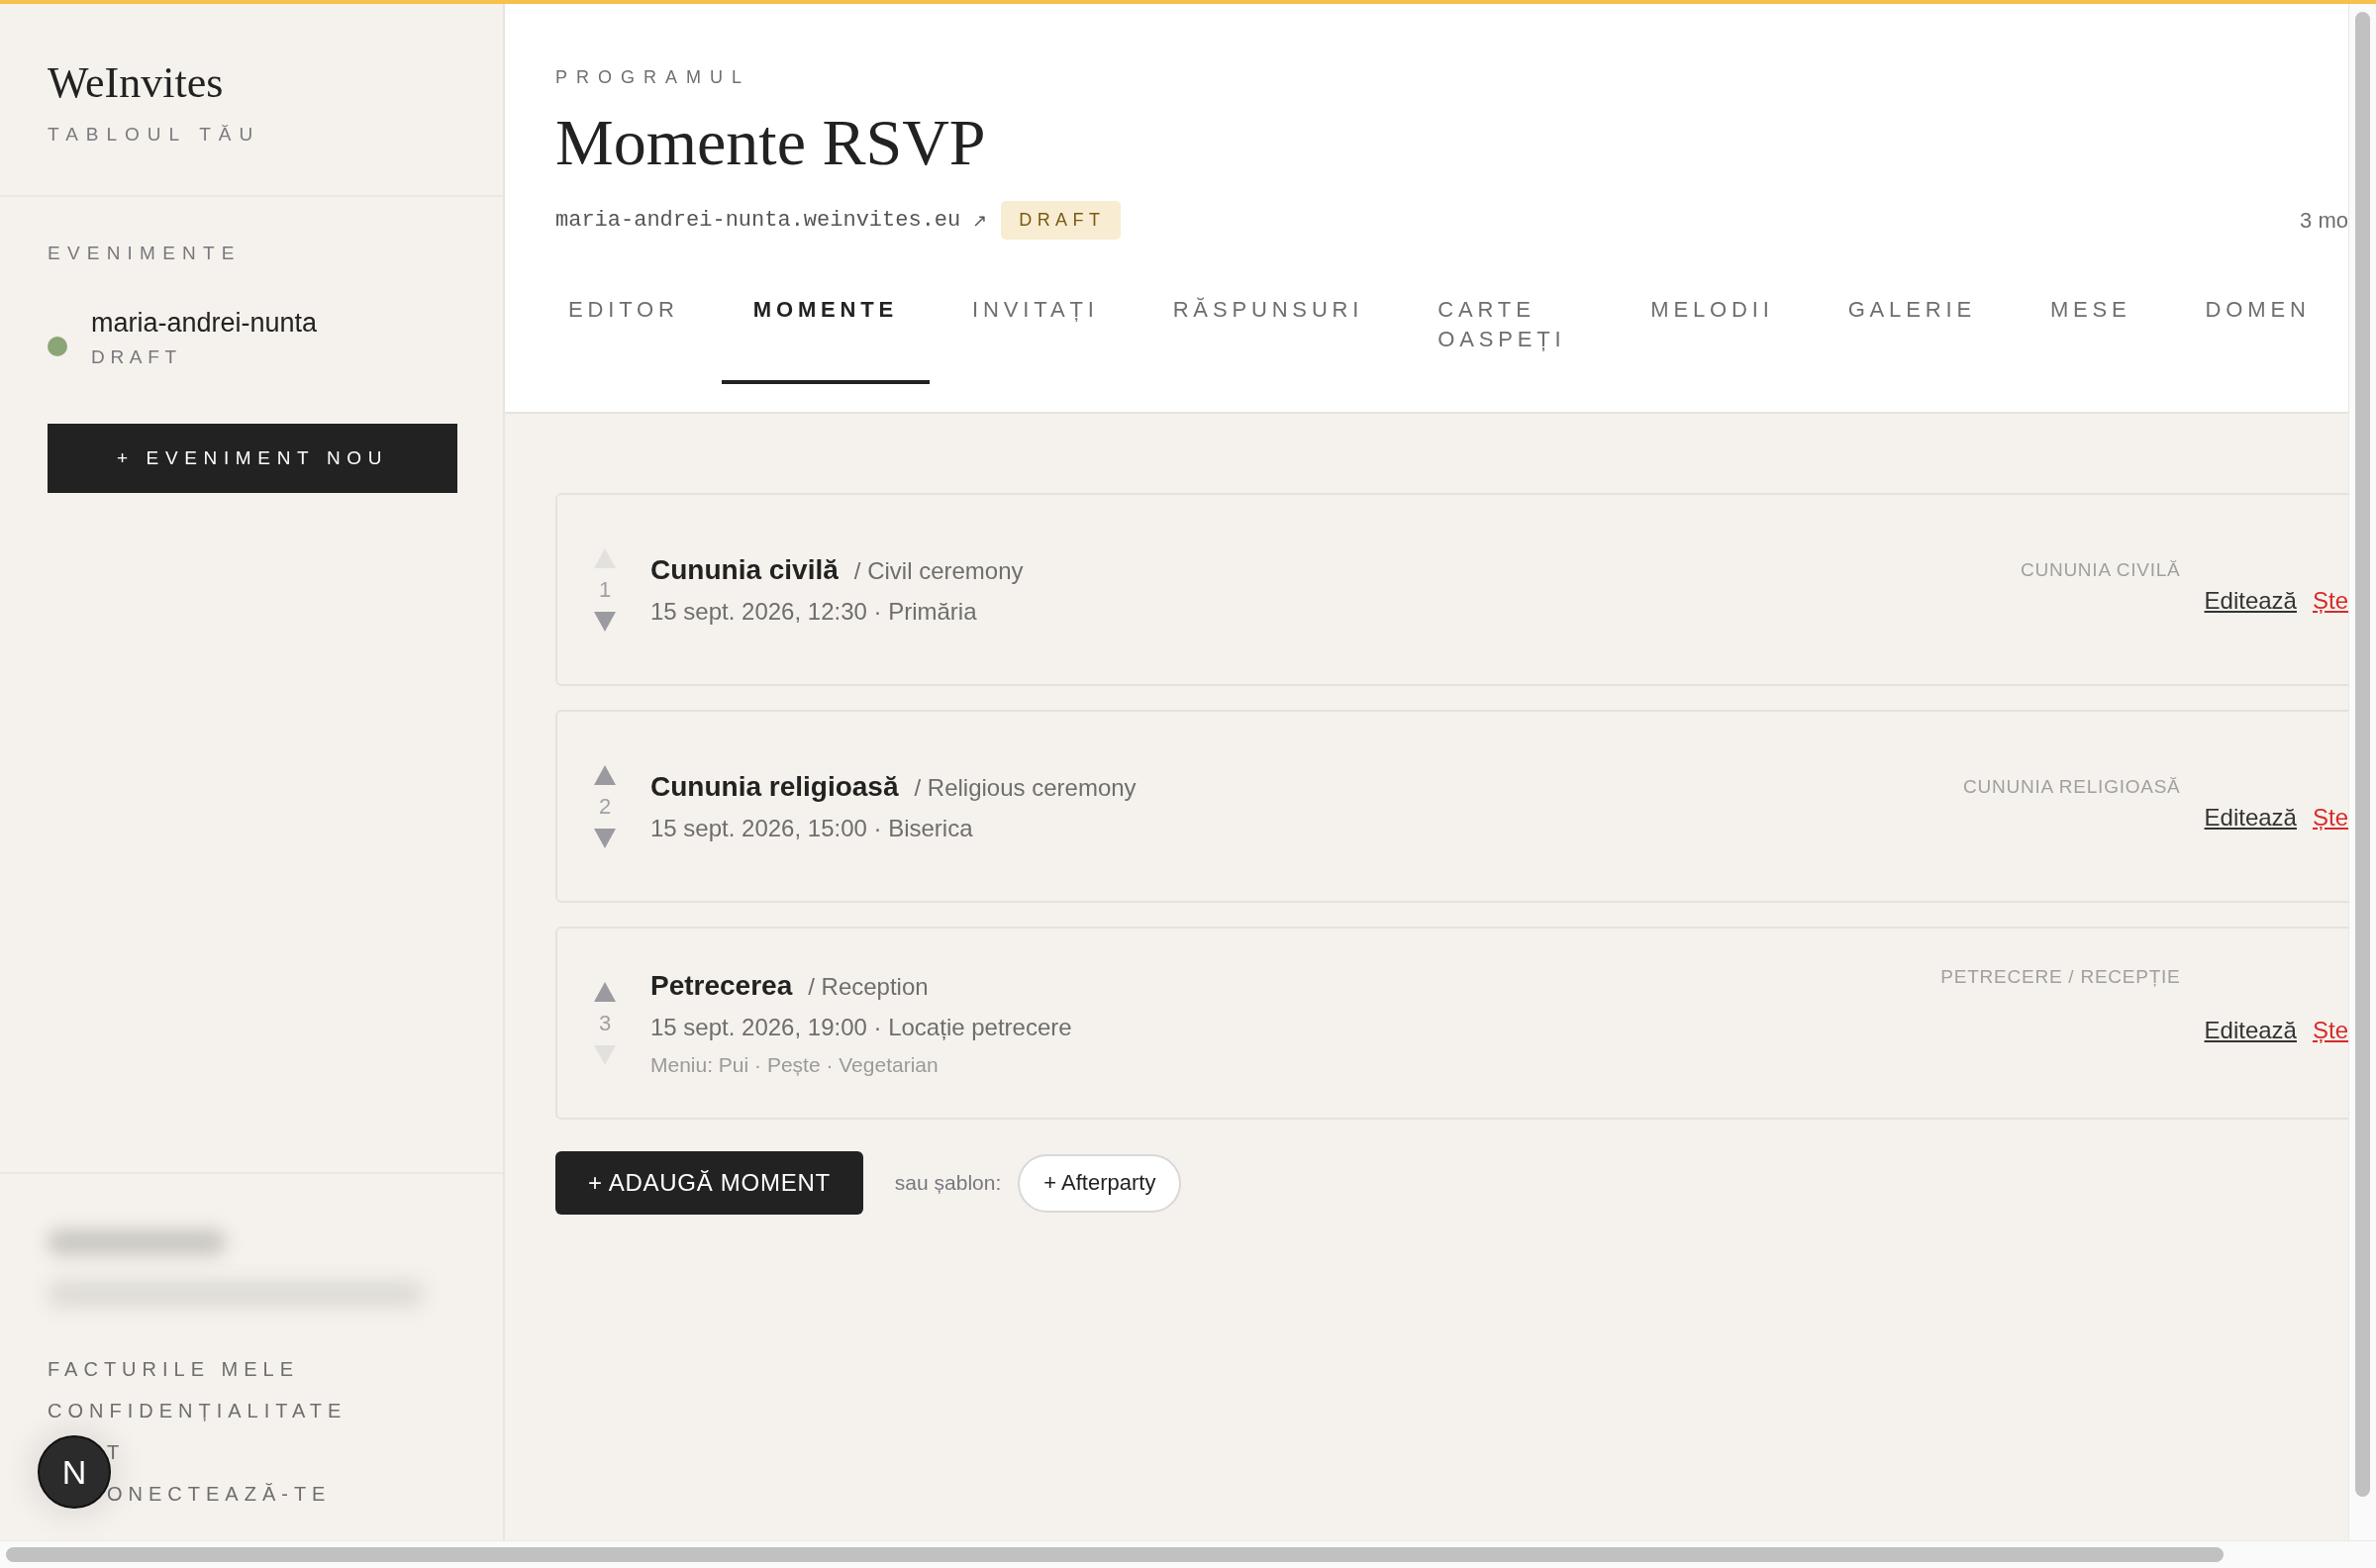  Describe the element at coordinates (794, 1064) in the screenshot. I see `menu-options: Meniu: Pui · Pește · Vegetarian` at that location.